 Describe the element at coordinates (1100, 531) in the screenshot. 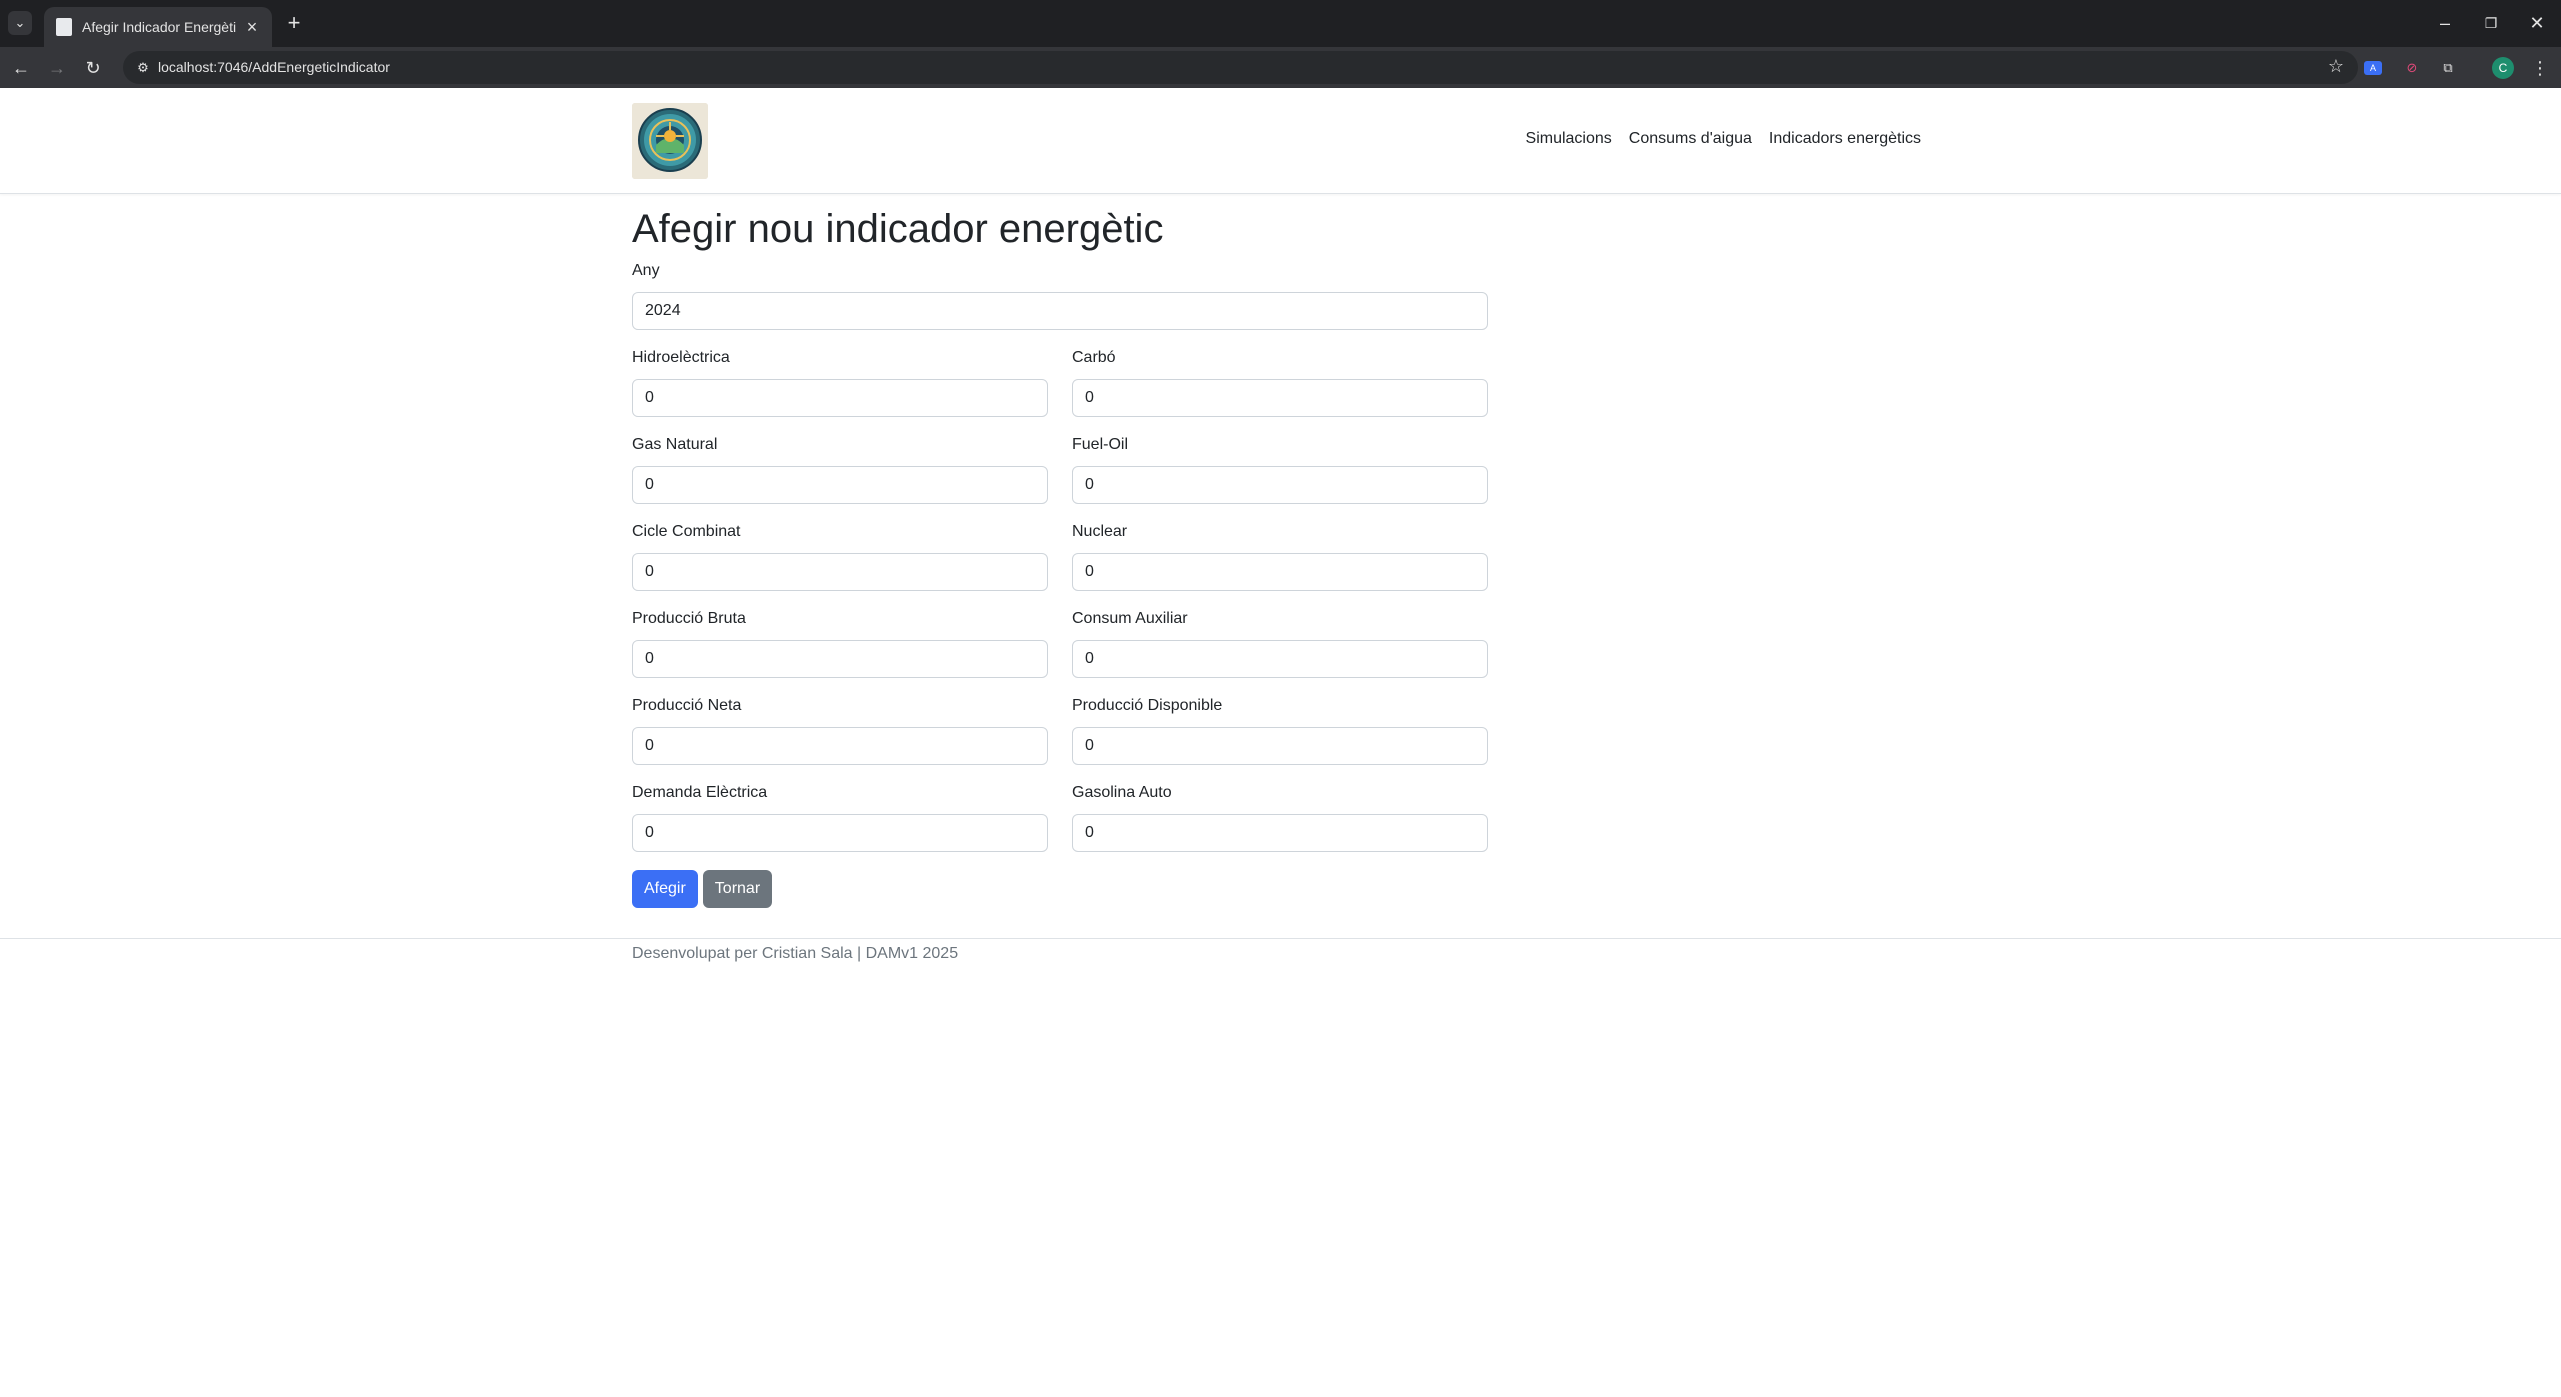

I see `nuclear-label: Nuclear` at that location.